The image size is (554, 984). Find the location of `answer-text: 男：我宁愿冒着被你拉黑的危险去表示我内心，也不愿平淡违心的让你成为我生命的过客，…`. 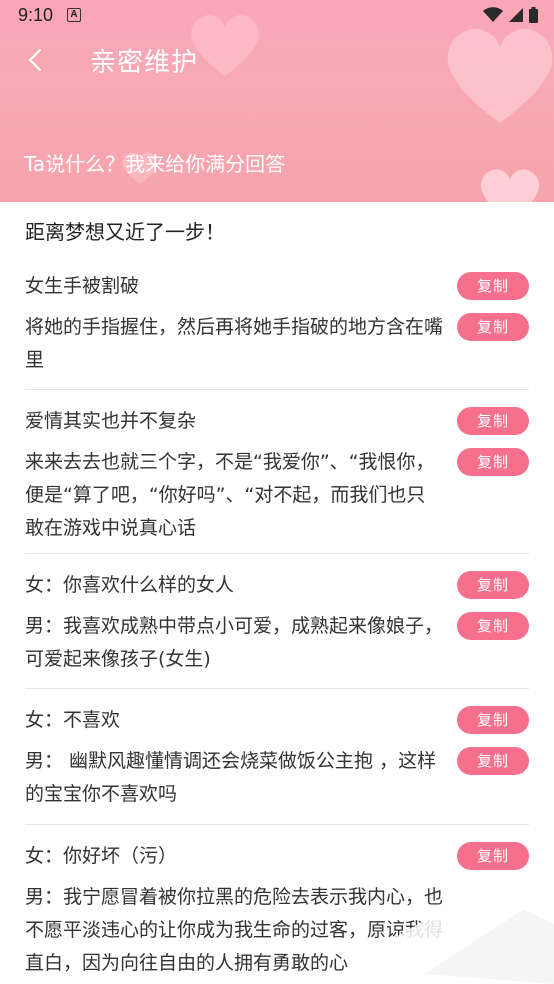

answer-text: 男：我宁愿冒着被你拉黑的危险去表示我内心，也不愿平淡违心的让你成为我生命的过客，… is located at coordinates (234, 930).